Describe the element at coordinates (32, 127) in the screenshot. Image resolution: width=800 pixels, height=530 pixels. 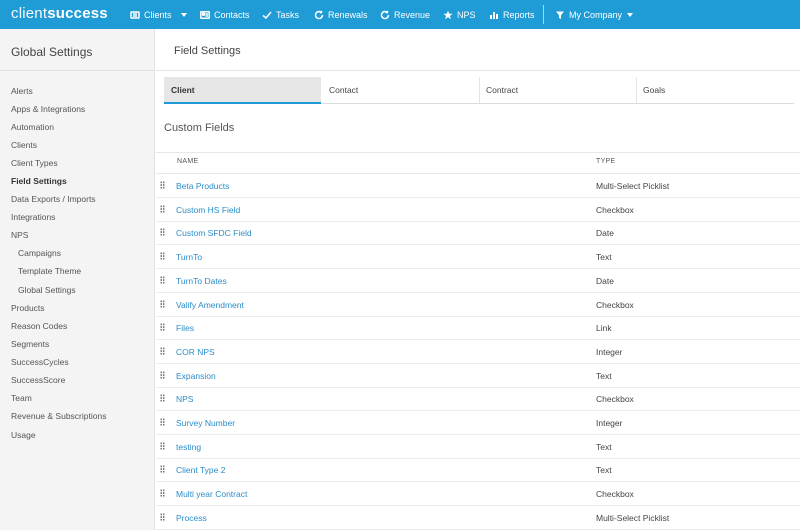
I see `sidebar-item: Automation` at that location.